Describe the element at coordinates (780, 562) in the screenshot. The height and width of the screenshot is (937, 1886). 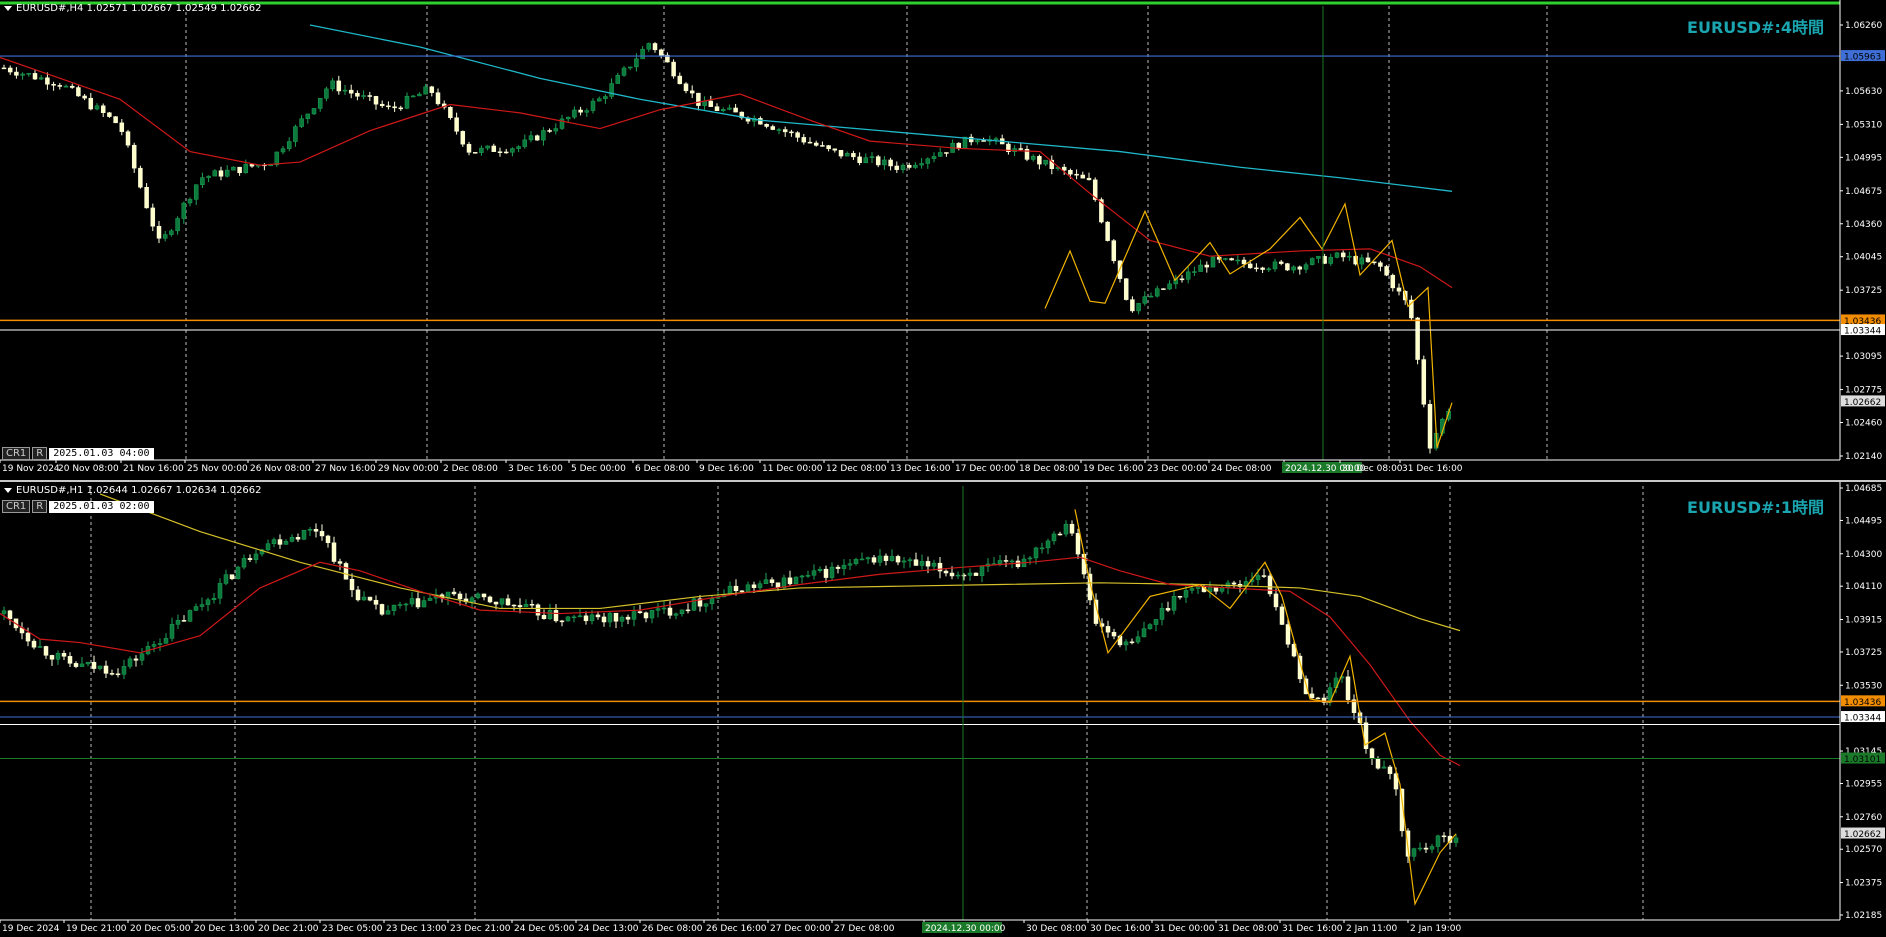
I see `ma-slow-line` at that location.